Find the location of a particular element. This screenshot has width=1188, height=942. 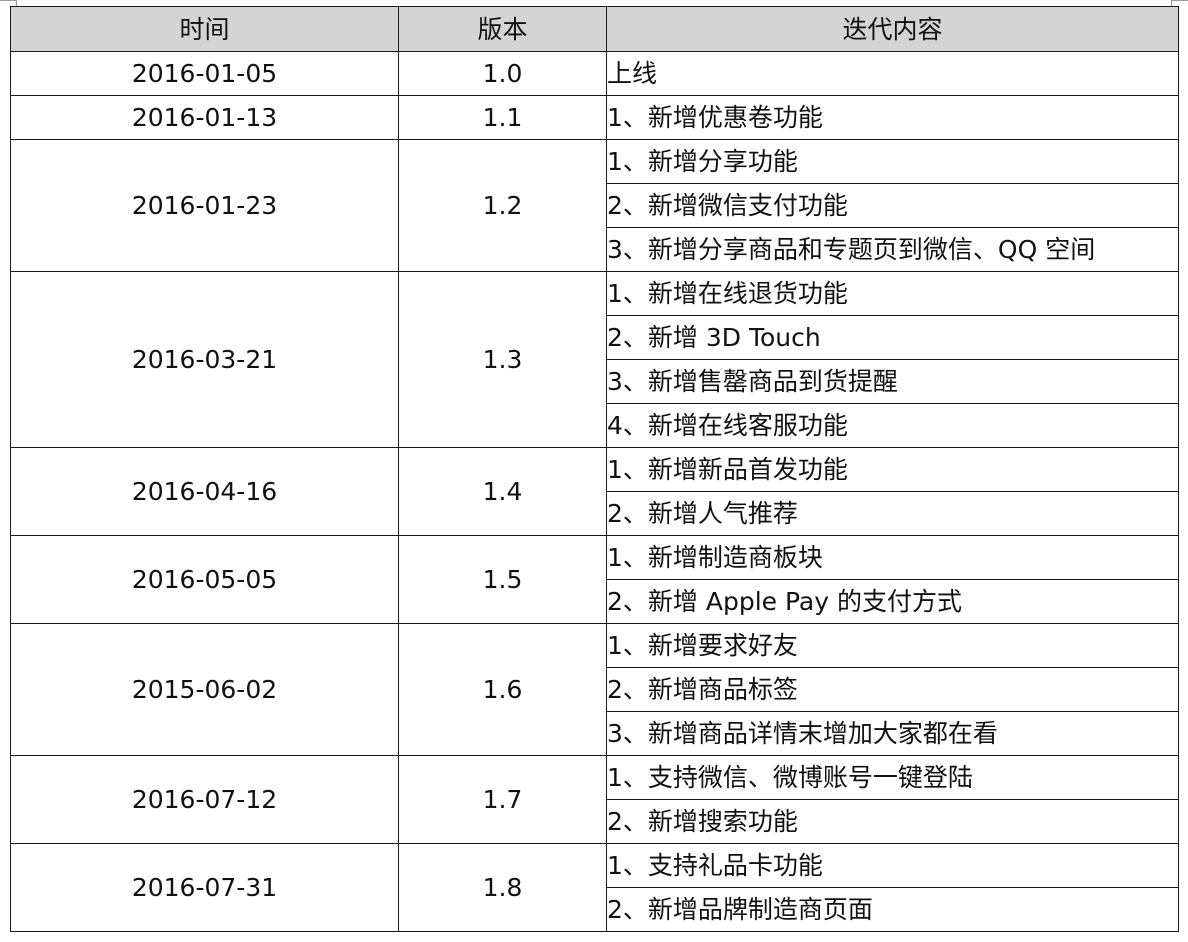

iteration-item: 2、新增 Apple Pay 的支付方式 is located at coordinates (892, 601).